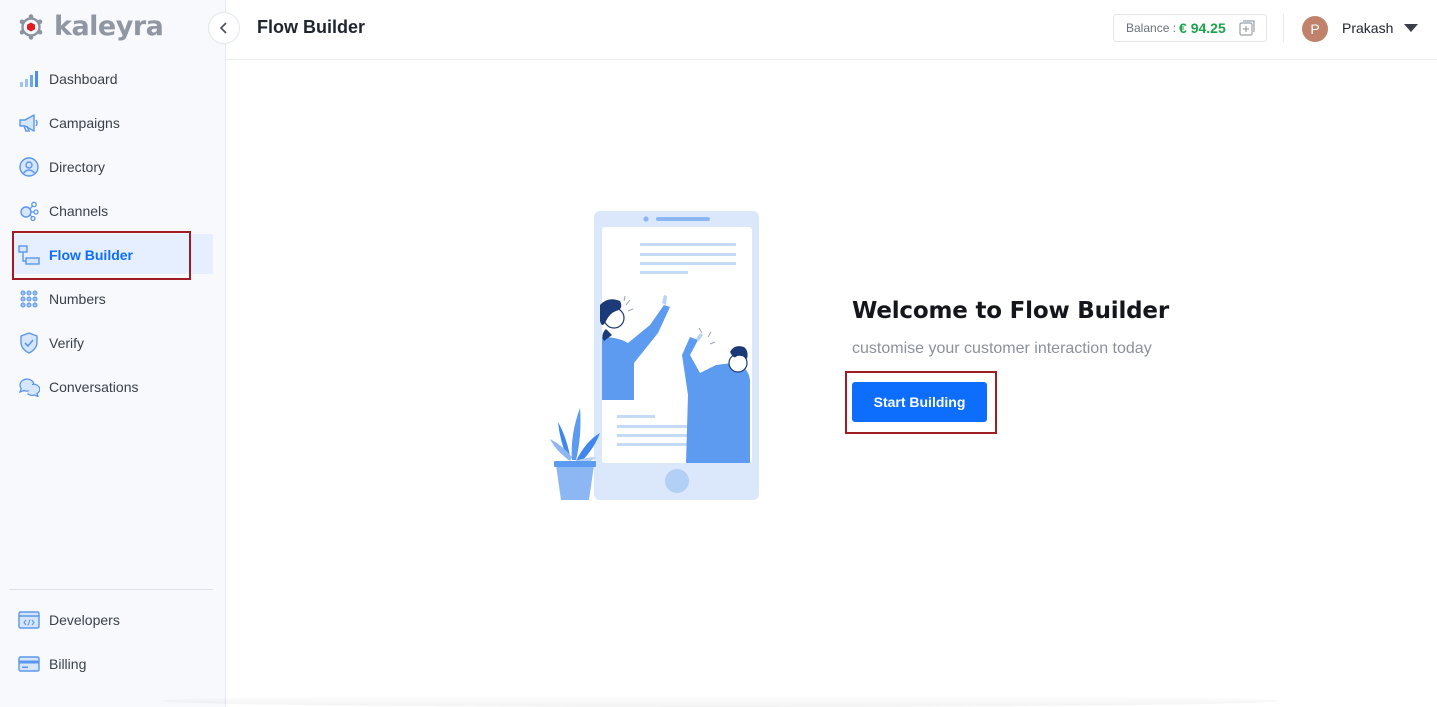 The height and width of the screenshot is (707, 1437). I want to click on header-separator, so click(1283, 28).